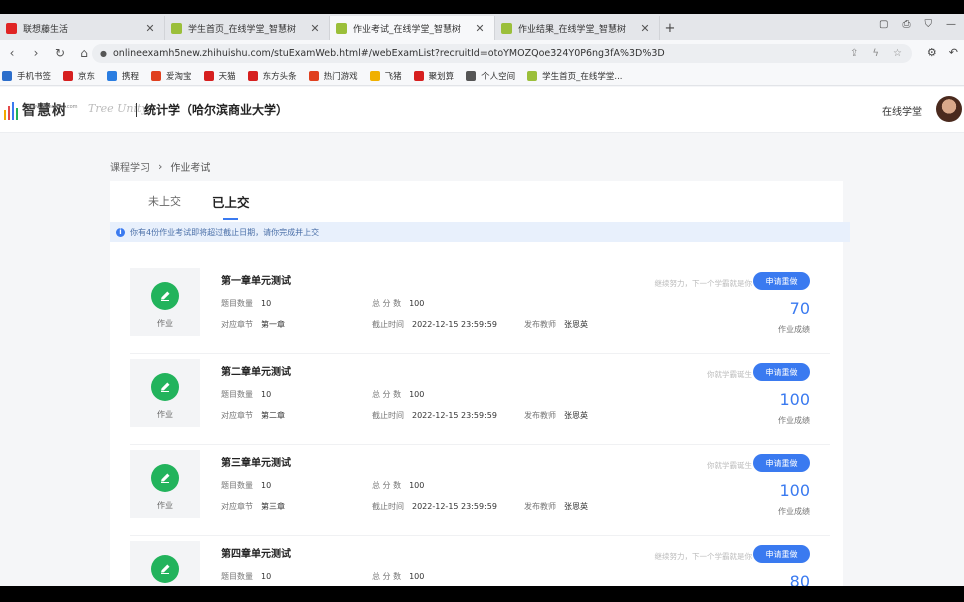  What do you see at coordinates (953, 52) in the screenshot?
I see `undo-icon: ↶` at bounding box center [953, 52].